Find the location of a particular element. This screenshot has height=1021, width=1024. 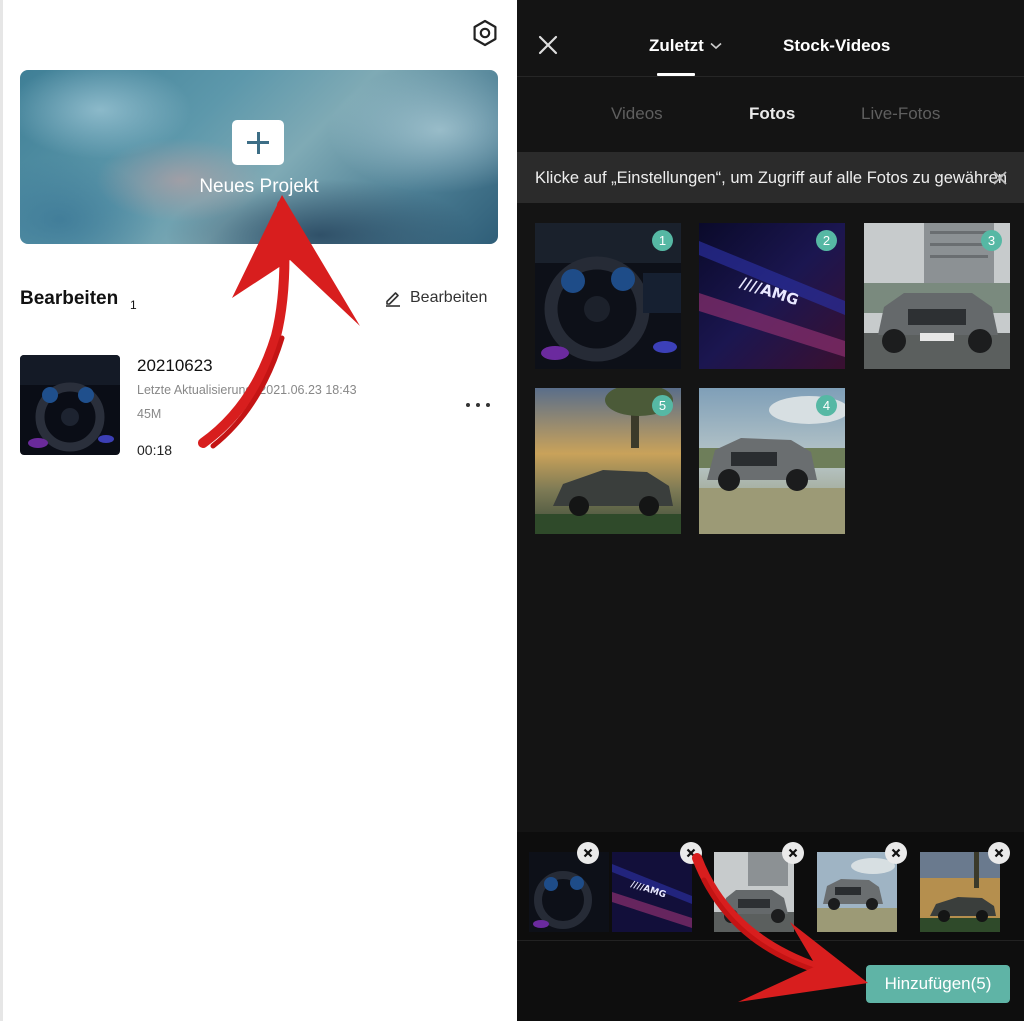

plus-icon is located at coordinates (258, 142).